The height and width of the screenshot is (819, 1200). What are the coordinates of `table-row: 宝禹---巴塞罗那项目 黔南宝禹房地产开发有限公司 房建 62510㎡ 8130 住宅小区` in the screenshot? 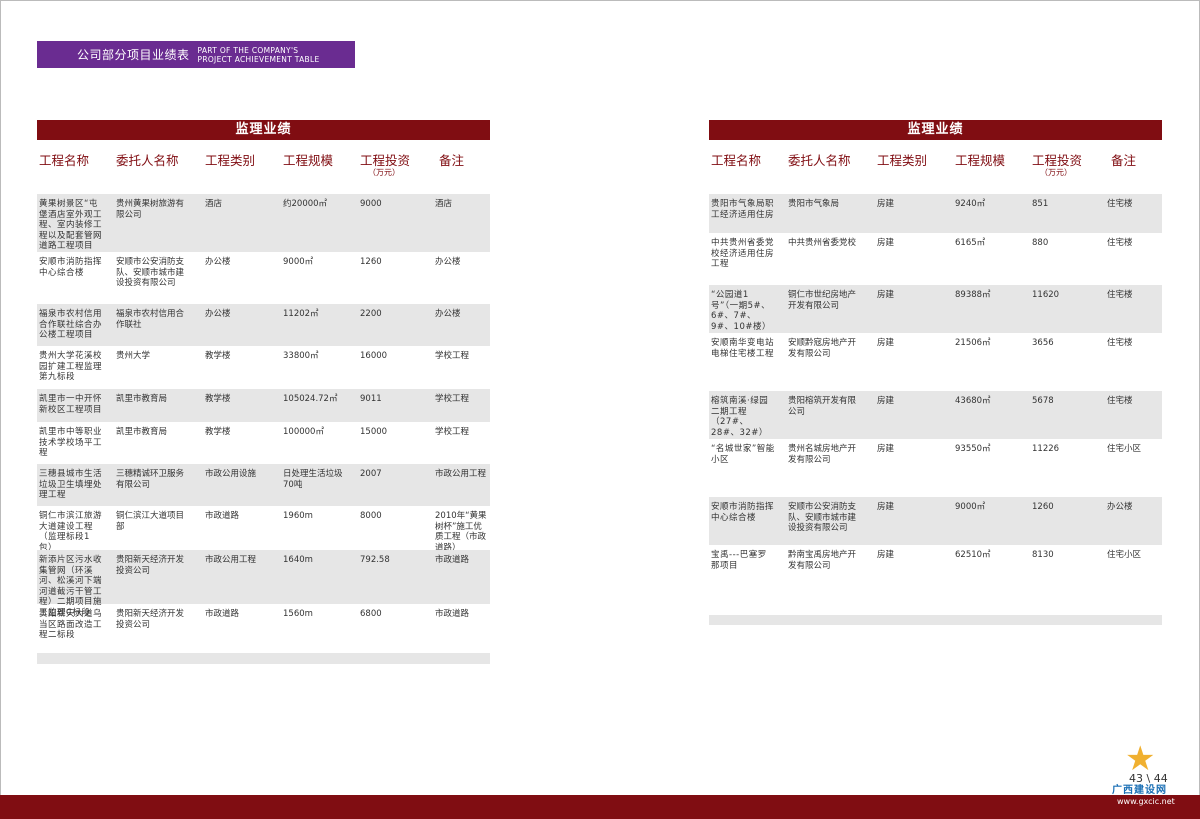 It's located at (935, 580).